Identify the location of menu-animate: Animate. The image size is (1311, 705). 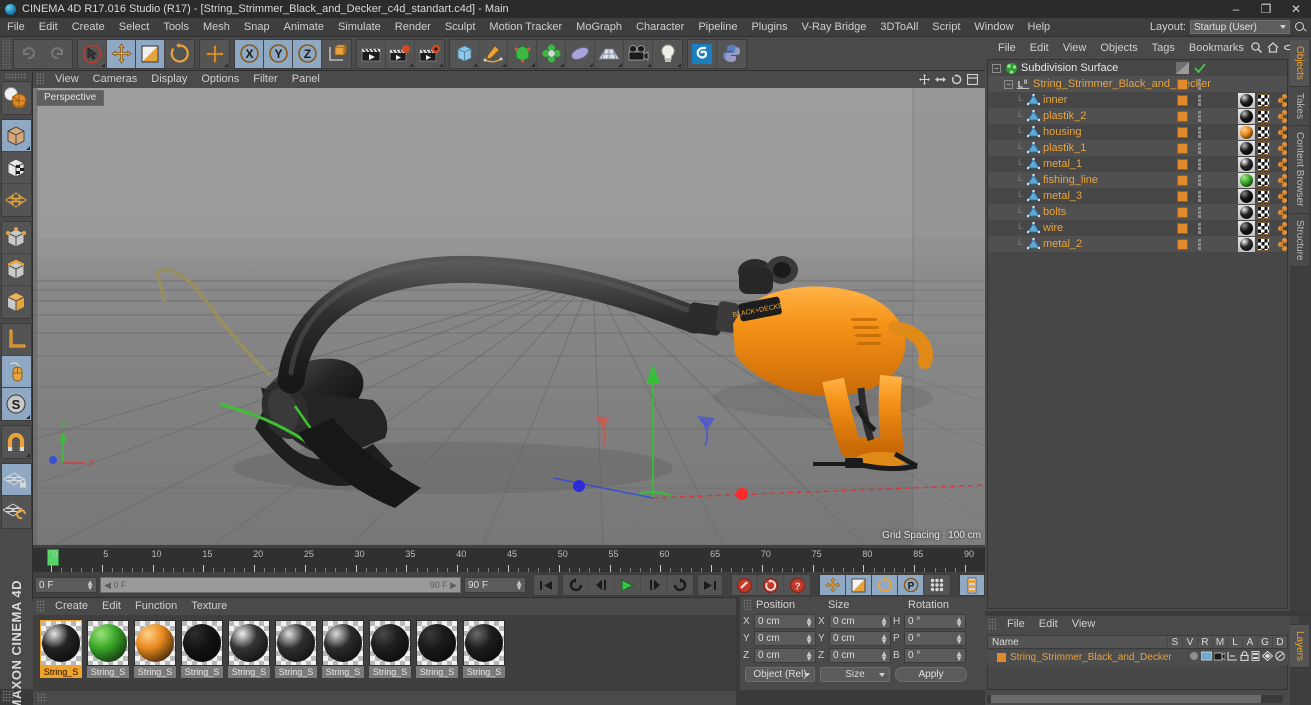
(304, 27).